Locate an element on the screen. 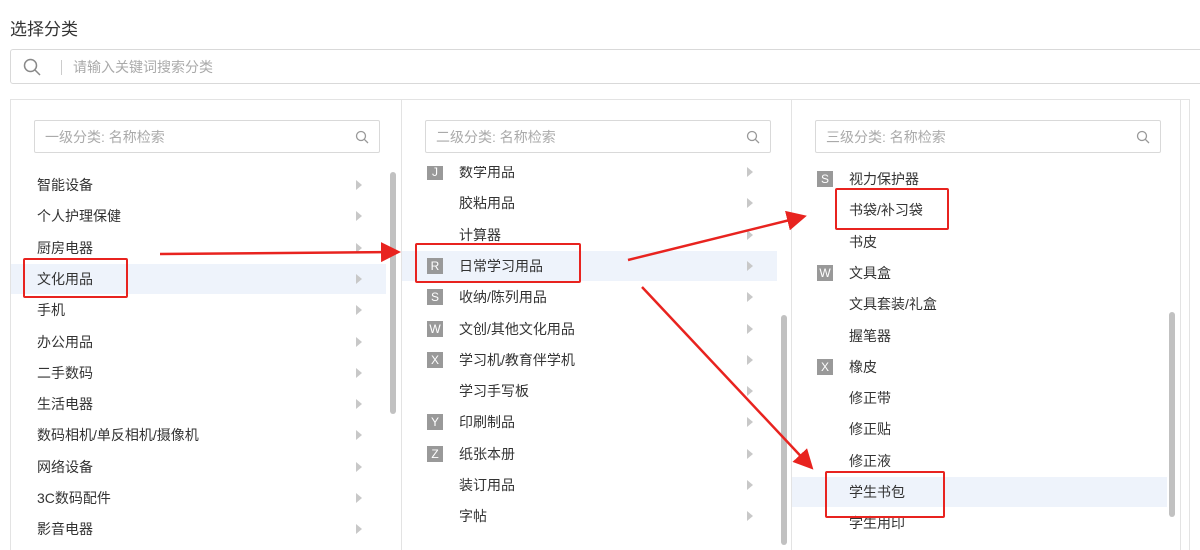  level3-list-item: W 文具盒 is located at coordinates (979, 273).